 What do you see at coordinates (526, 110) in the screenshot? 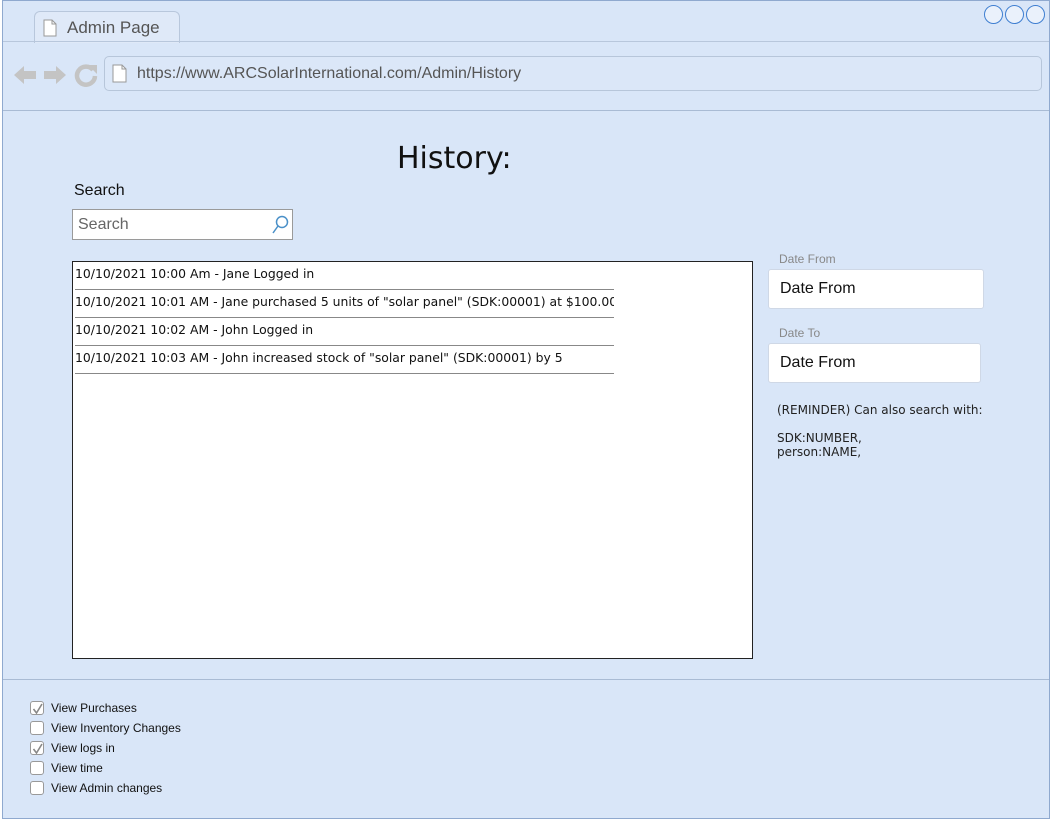
I see `chrome-divider` at bounding box center [526, 110].